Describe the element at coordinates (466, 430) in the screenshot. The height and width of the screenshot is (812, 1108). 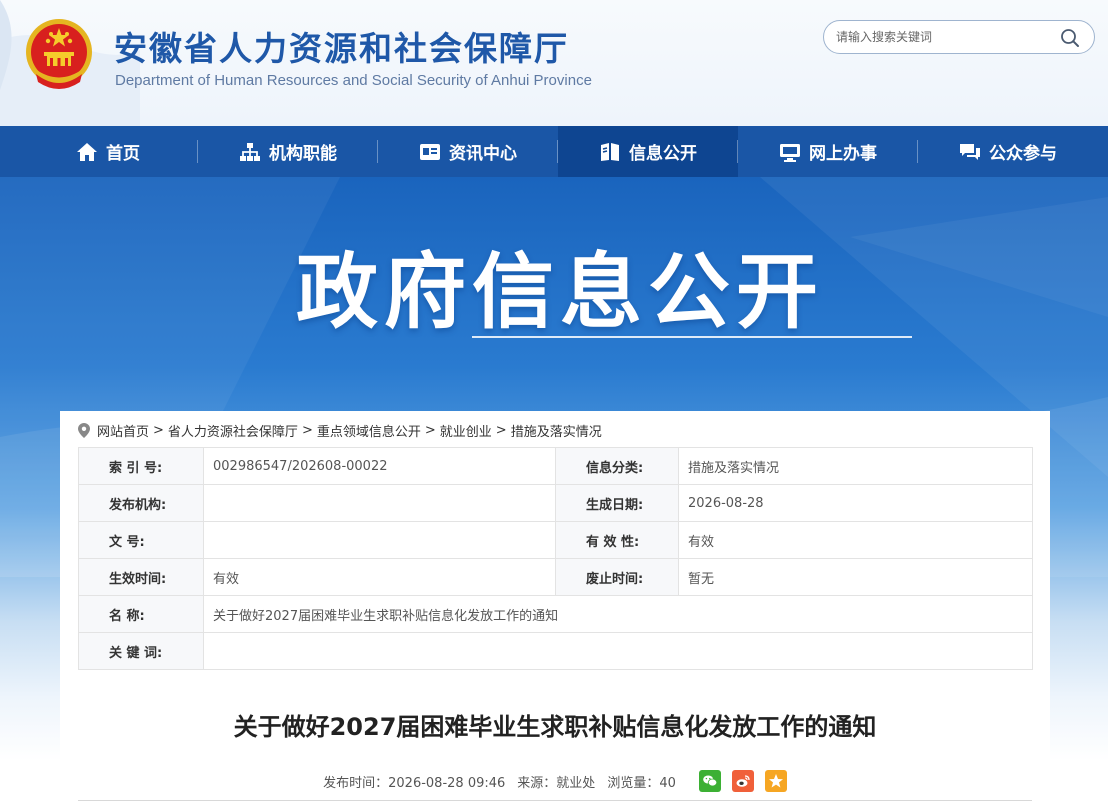
I see `breadcrumb-employment-link: 就业创业` at that location.